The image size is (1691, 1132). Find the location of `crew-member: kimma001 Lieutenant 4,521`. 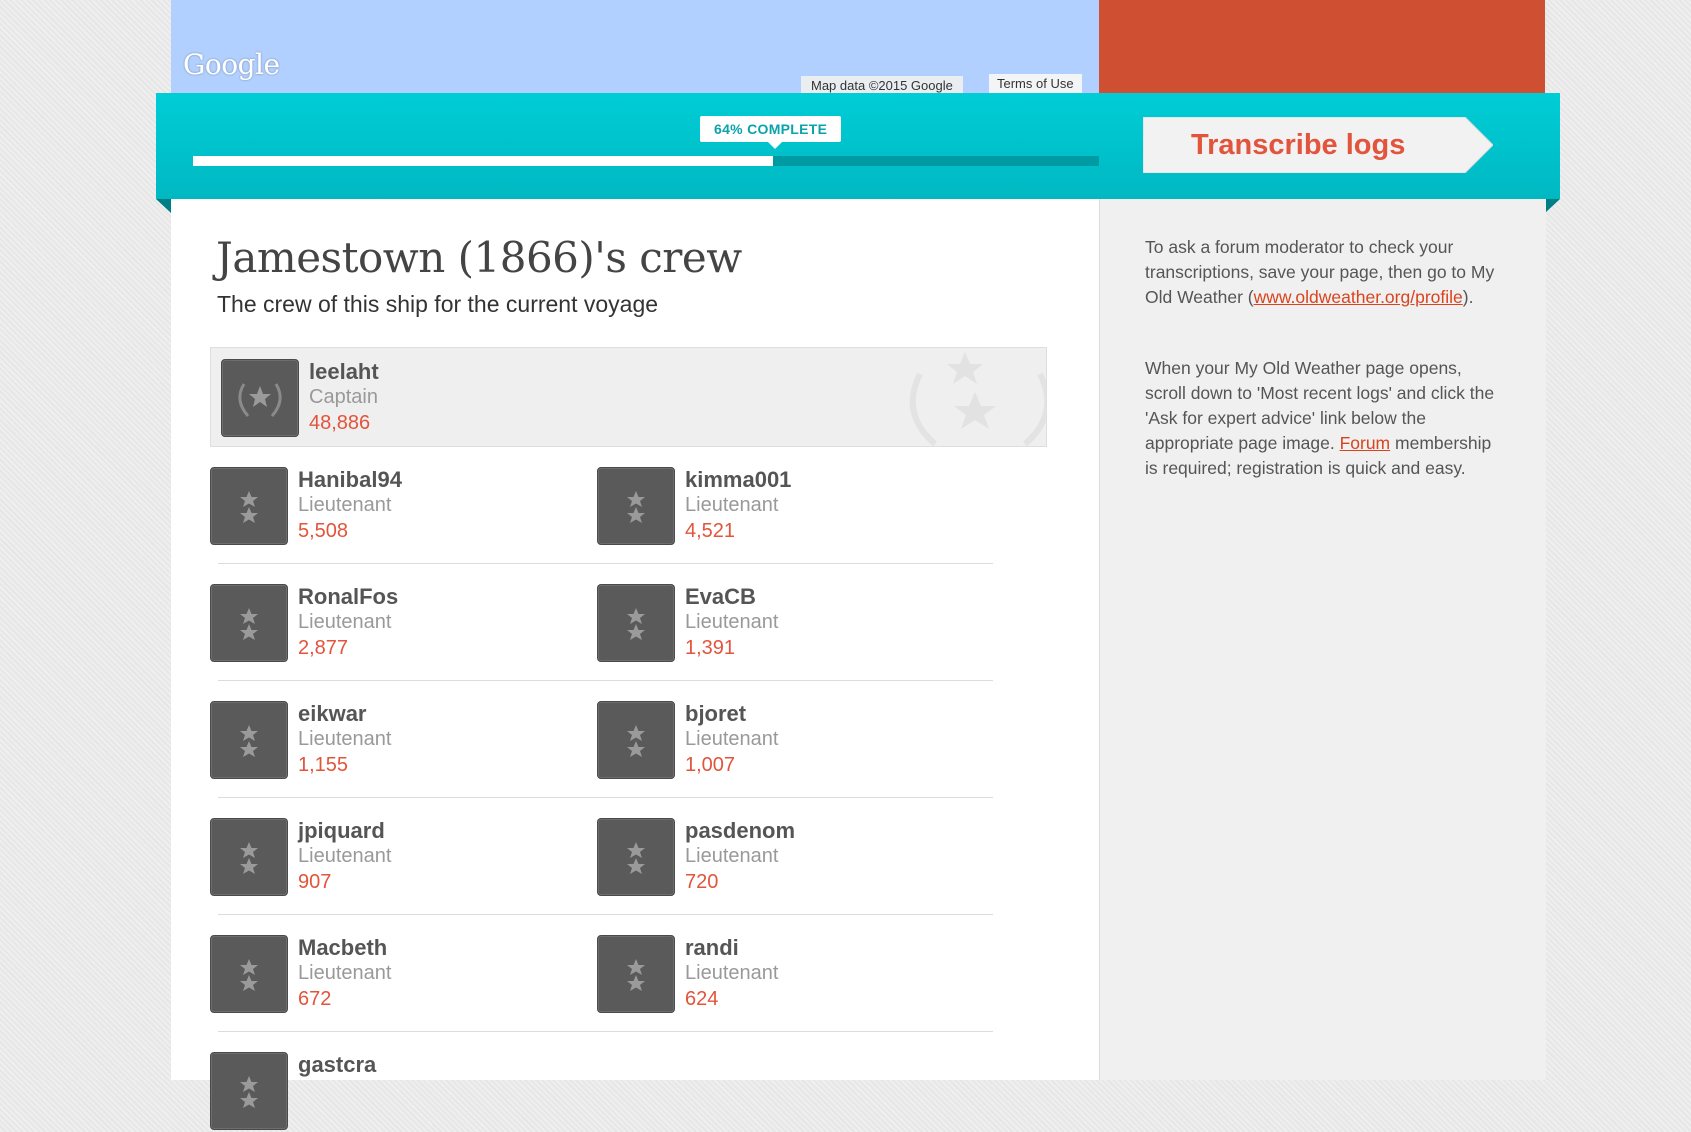

crew-member: kimma001 Lieutenant 4,521 is located at coordinates (777, 507).